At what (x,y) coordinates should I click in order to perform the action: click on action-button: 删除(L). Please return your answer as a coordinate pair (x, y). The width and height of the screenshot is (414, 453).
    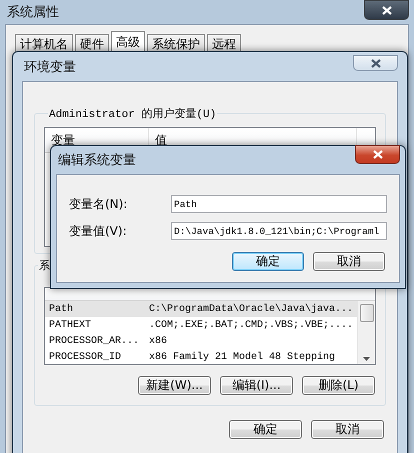
    Looking at the image, I should click on (338, 385).